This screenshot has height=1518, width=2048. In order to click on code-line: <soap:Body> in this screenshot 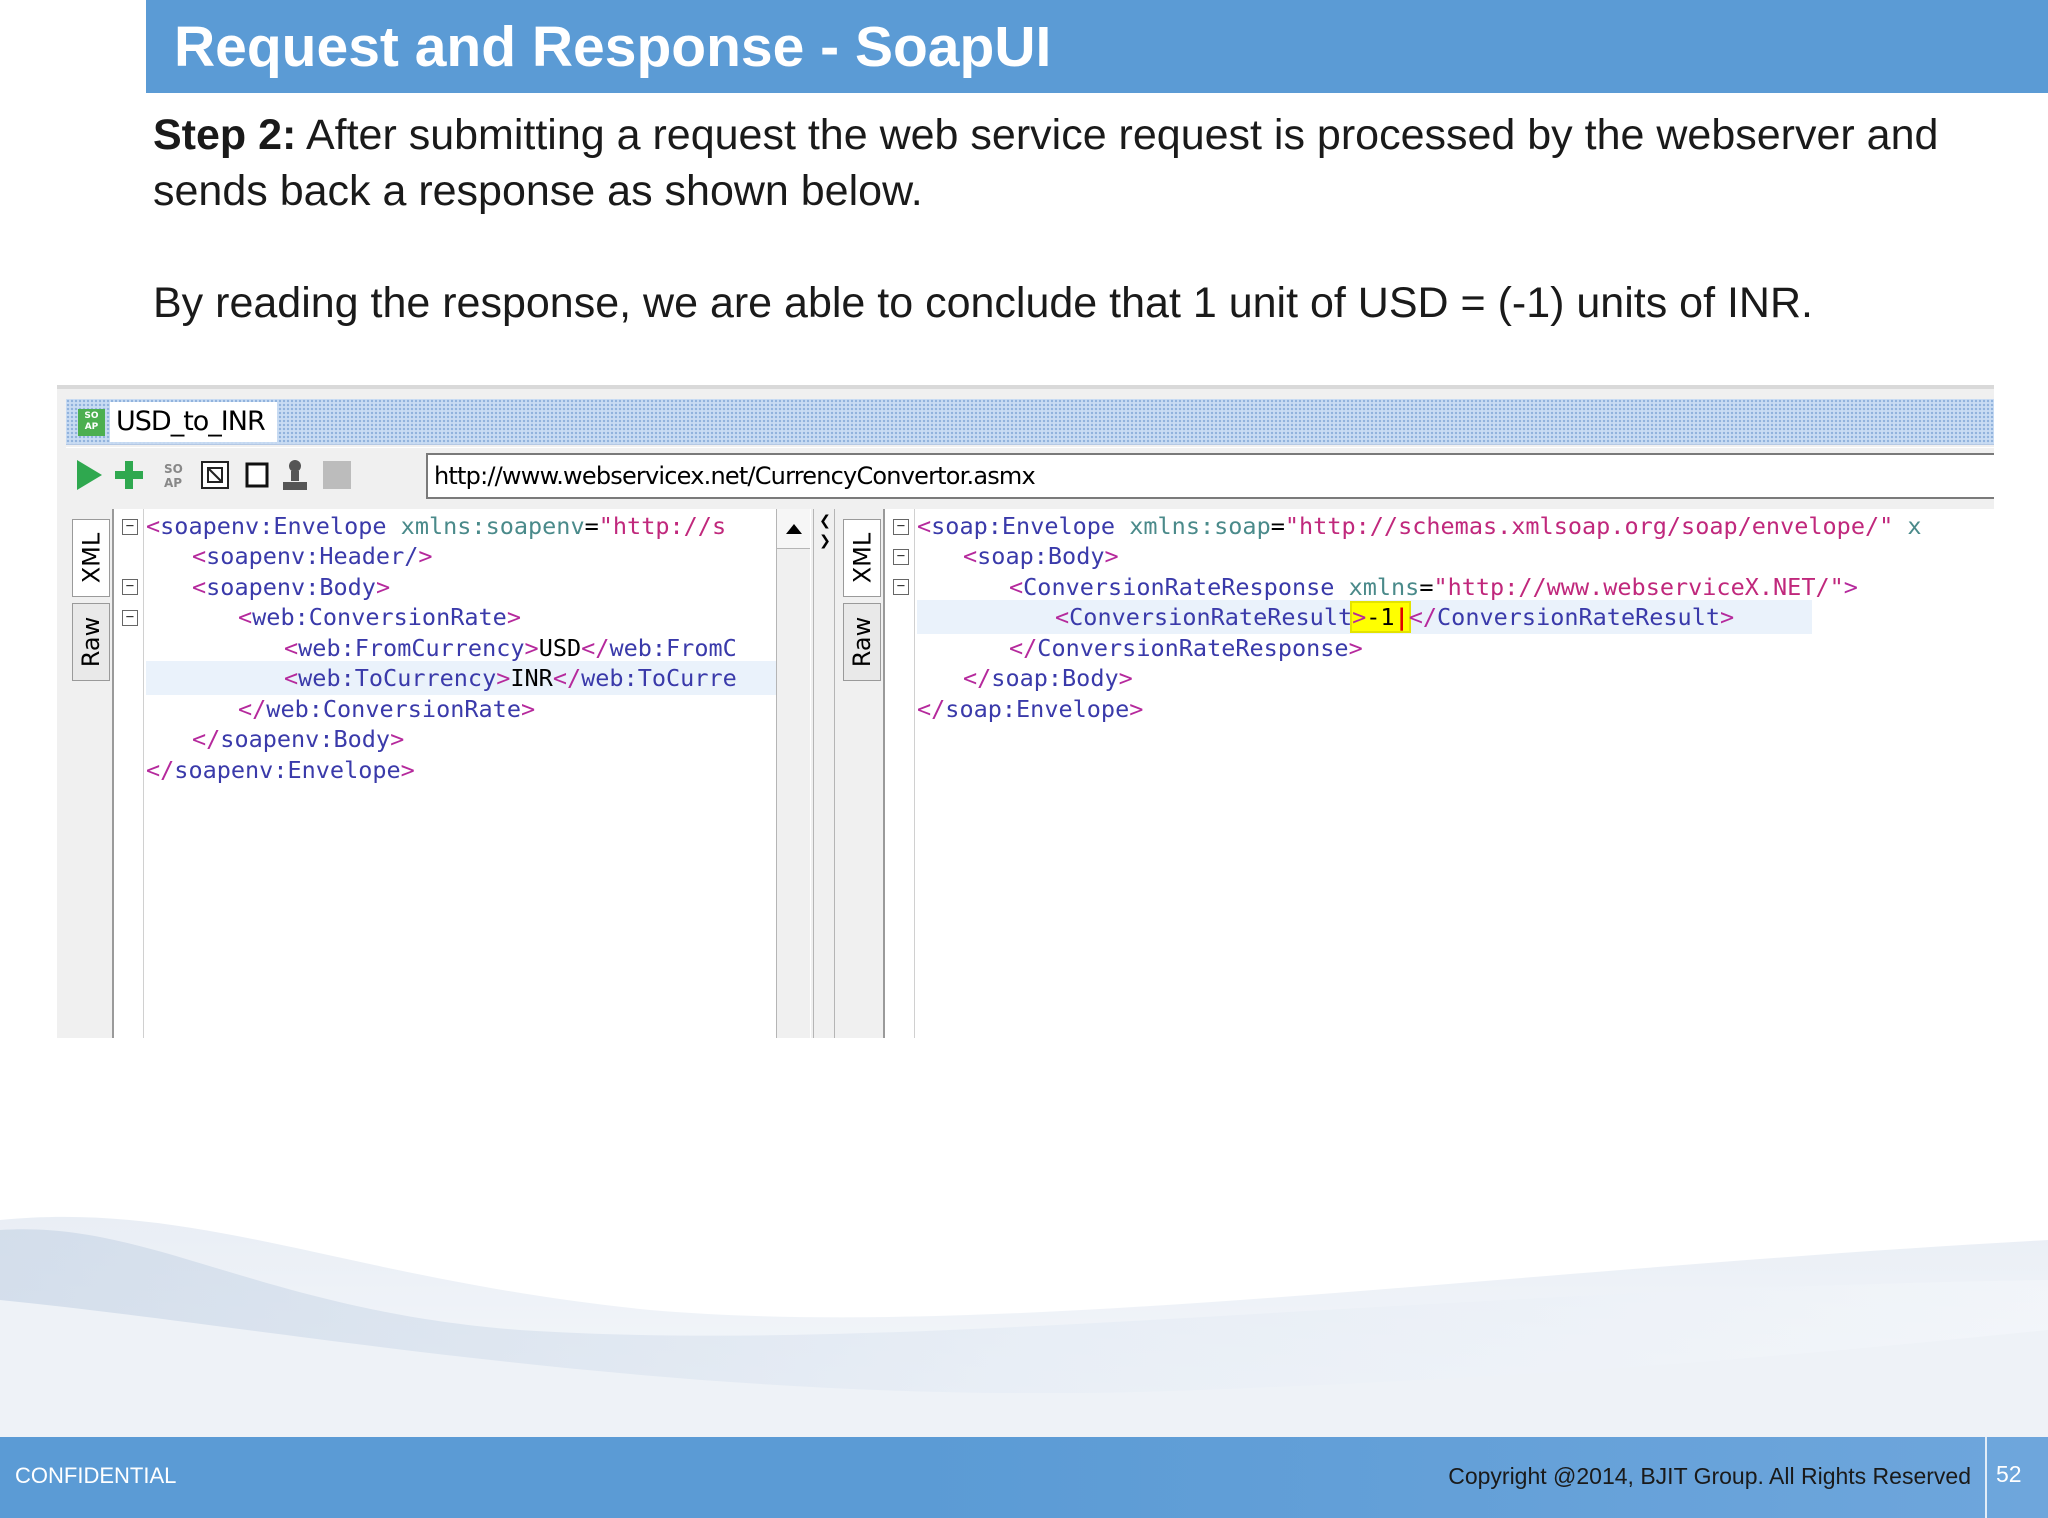, I will do `click(1041, 556)`.